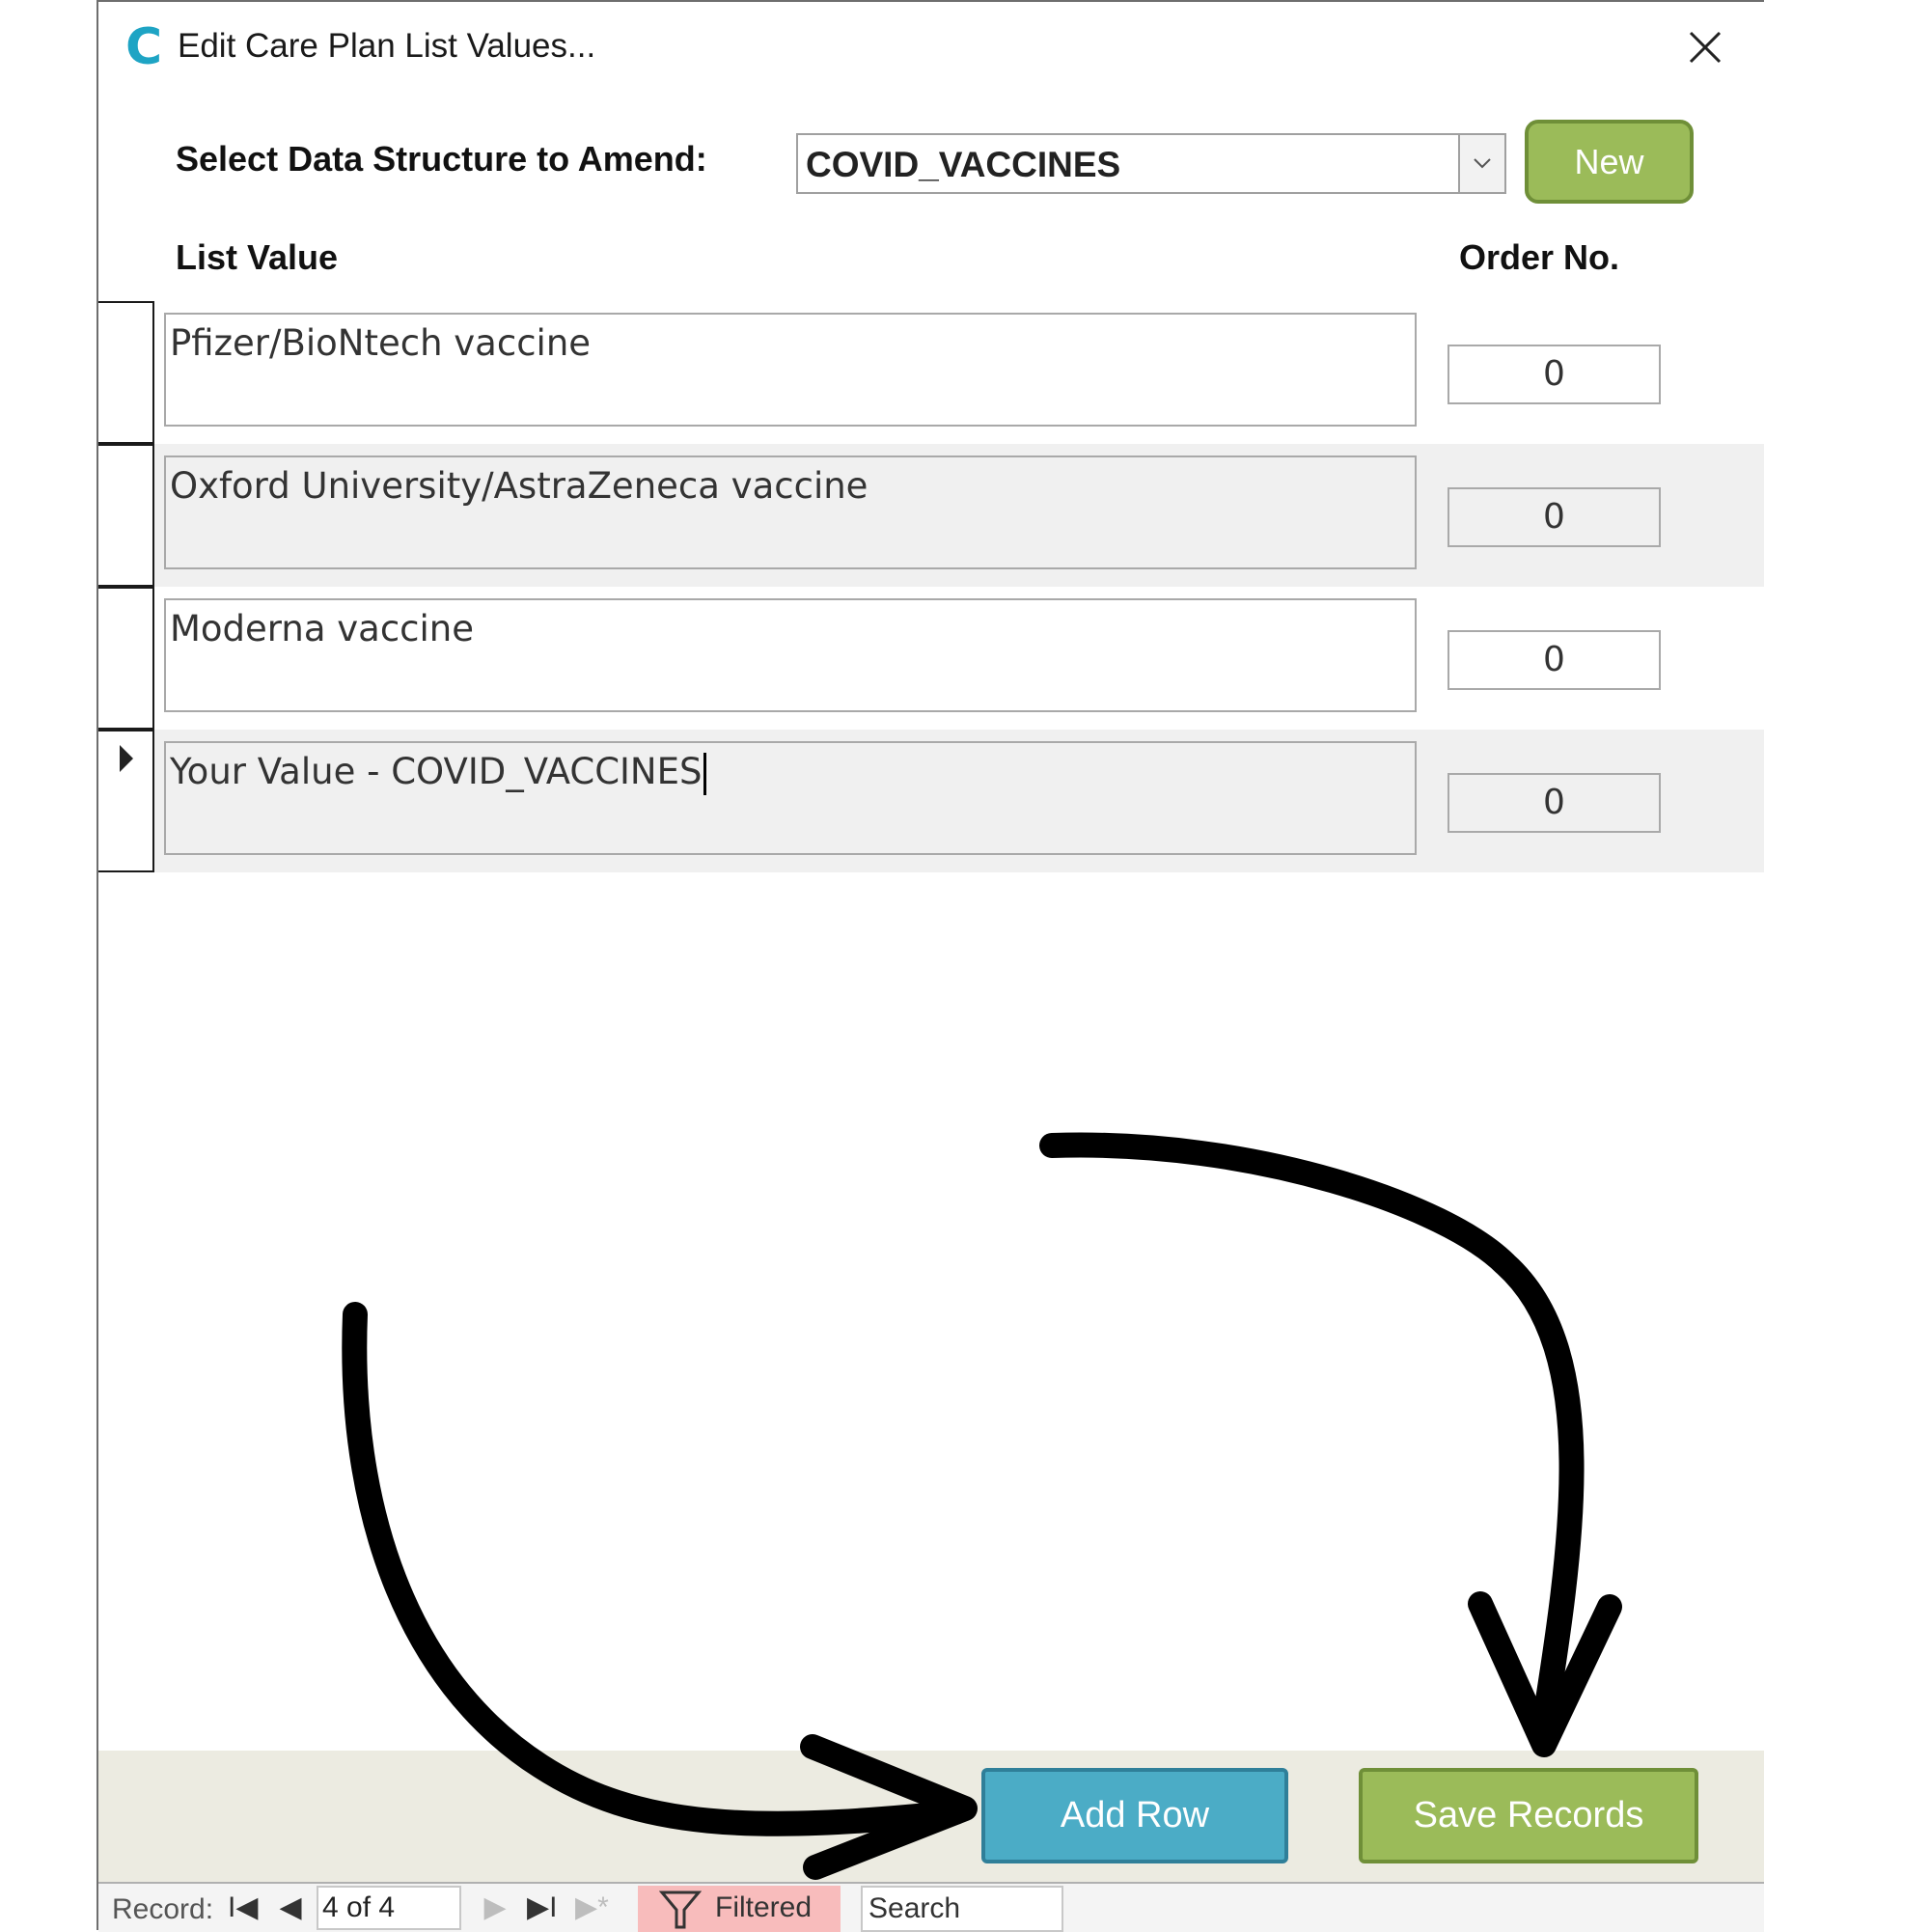  I want to click on last-record-icon: ▶I, so click(542, 1907).